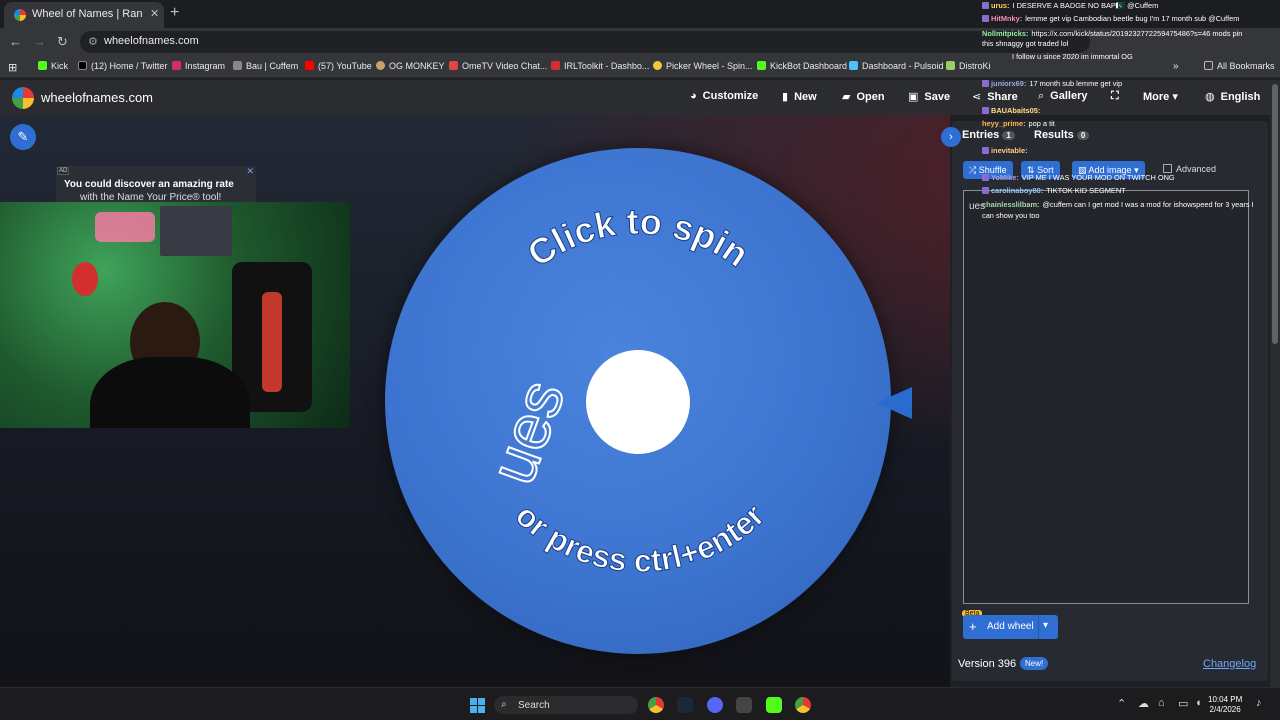  What do you see at coordinates (555, 65) in the screenshot?
I see `irltoolkit-icon` at bounding box center [555, 65].